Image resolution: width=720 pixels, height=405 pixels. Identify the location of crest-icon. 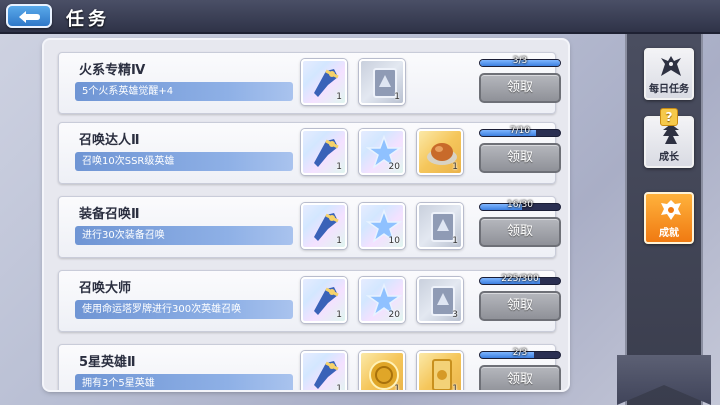
(671, 210).